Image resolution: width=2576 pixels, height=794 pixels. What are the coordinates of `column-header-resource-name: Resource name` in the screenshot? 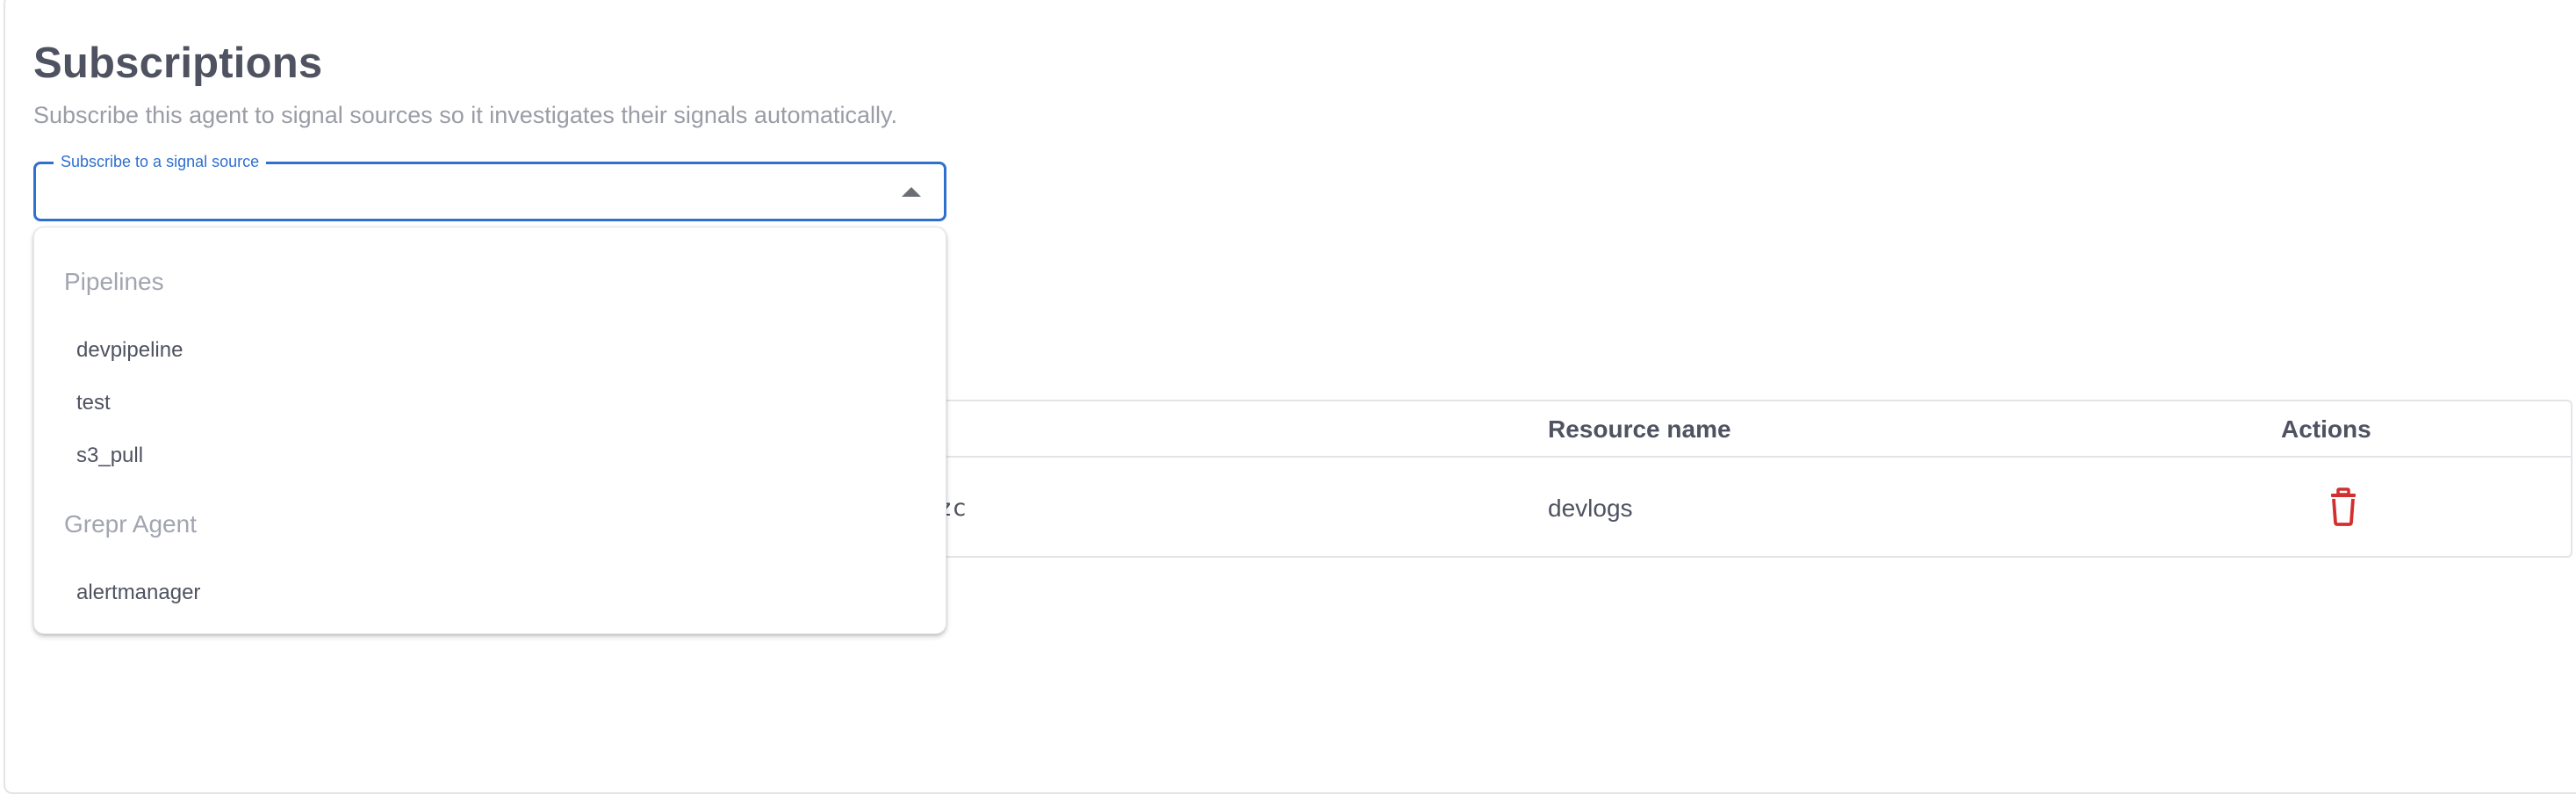 It's located at (1639, 429).